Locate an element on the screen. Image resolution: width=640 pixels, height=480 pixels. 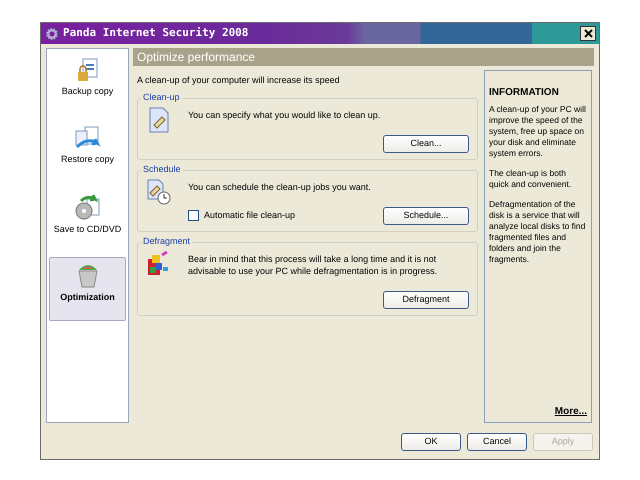
eraser-document-icon is located at coordinates (159, 119).